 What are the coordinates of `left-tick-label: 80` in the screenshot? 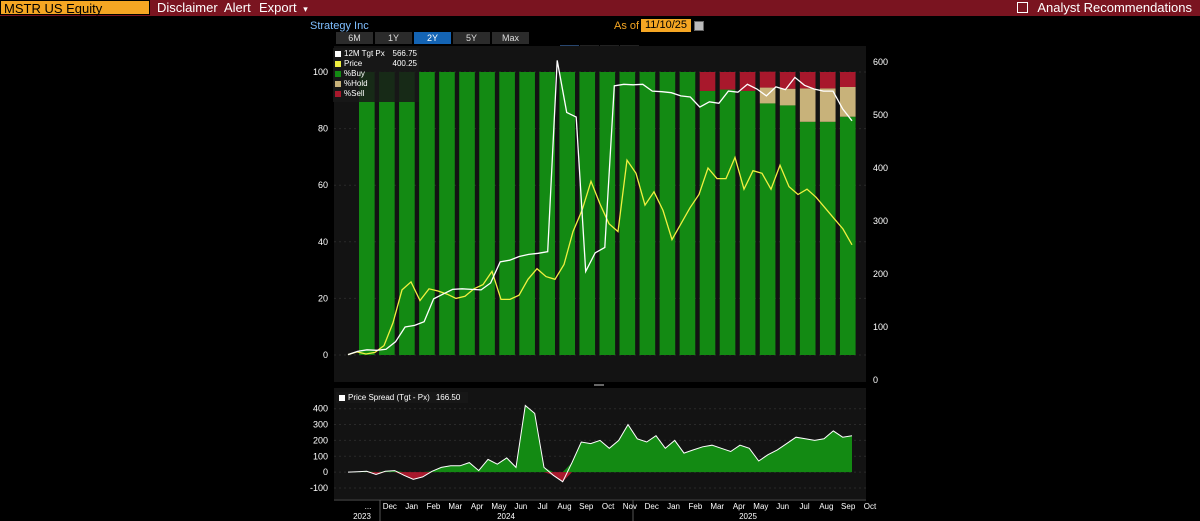 It's located at (323, 129).